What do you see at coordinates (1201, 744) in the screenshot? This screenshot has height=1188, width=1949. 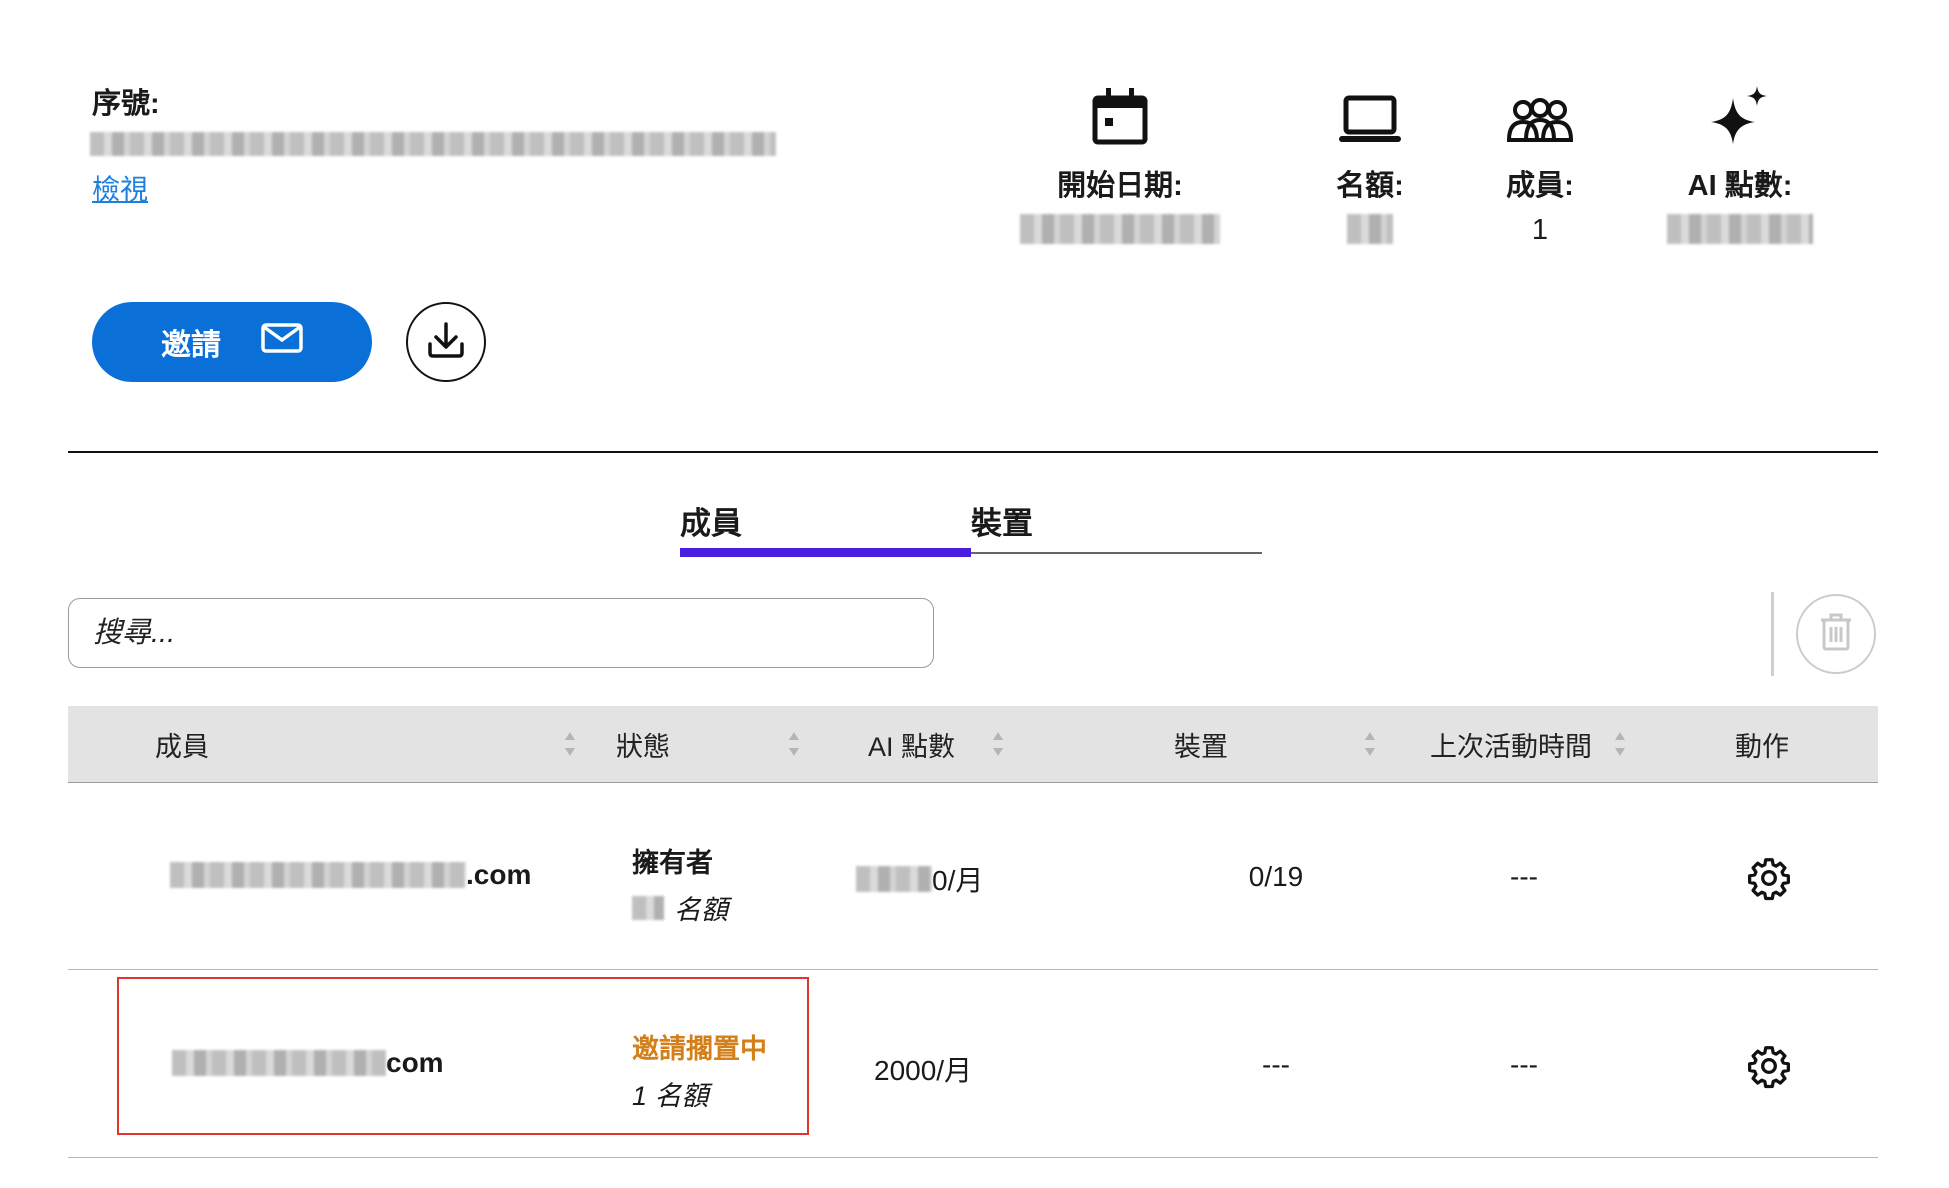 I see `column-header-devices: 裝置` at bounding box center [1201, 744].